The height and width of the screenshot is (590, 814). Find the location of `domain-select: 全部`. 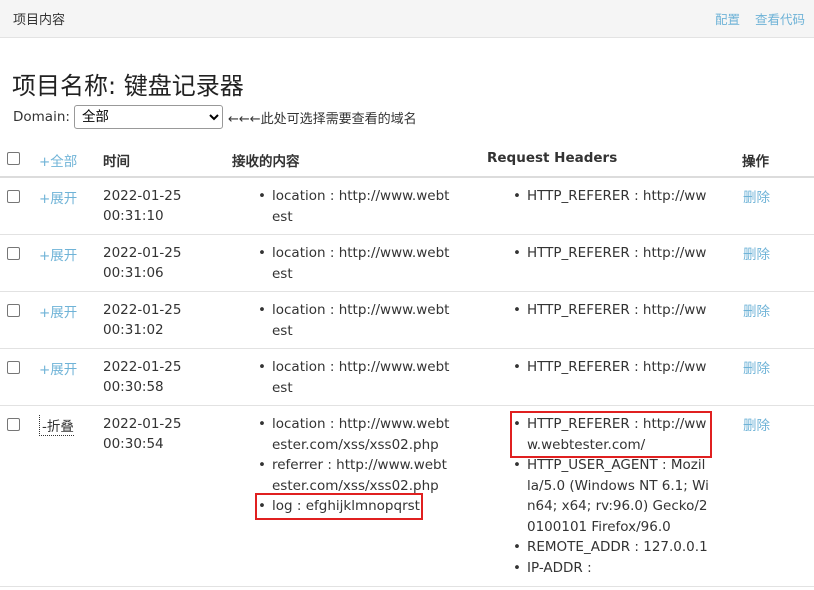

domain-select: 全部 is located at coordinates (148, 117).